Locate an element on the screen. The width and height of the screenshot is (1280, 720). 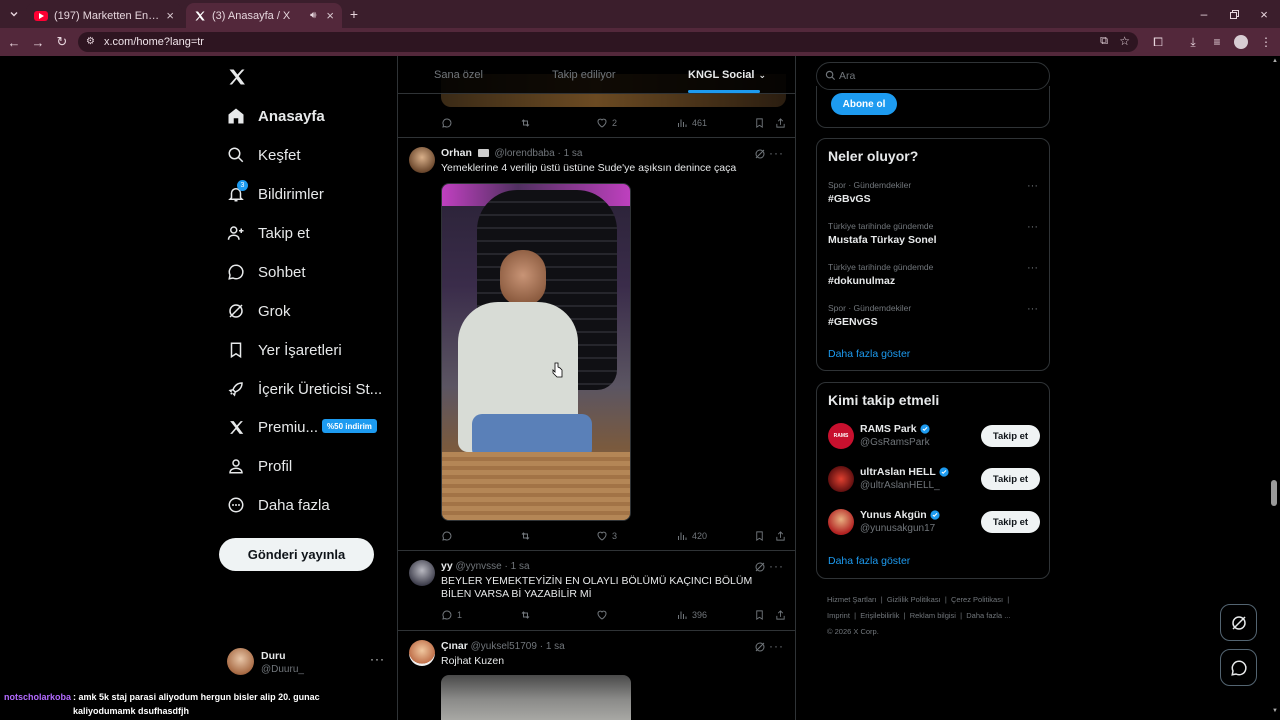
tweet-media is located at coordinates (536, 697).